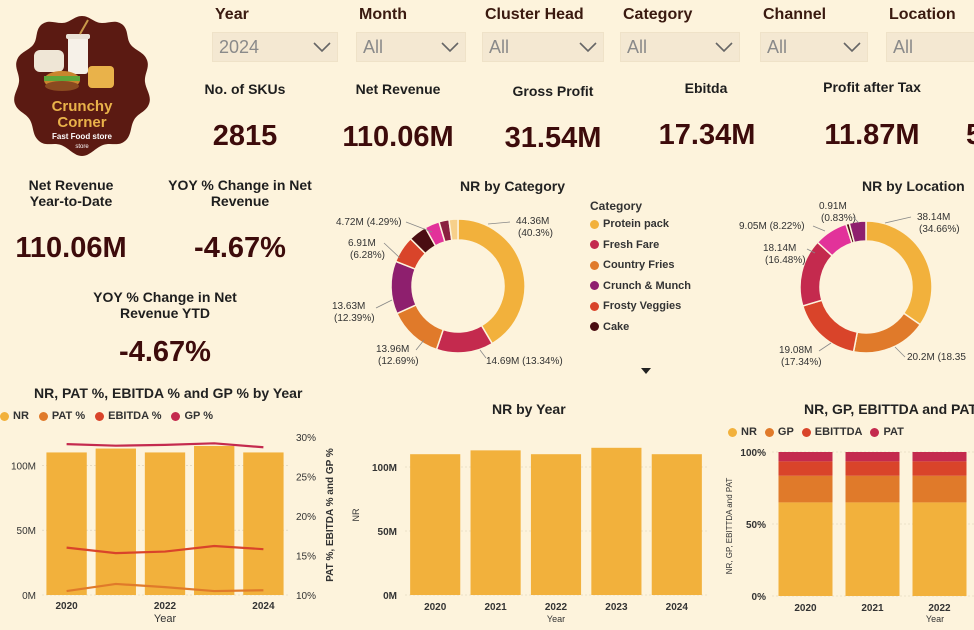  Describe the element at coordinates (165, 305) in the screenshot. I see `yoy-ytd-label: YOY % Change in Net Revenue YTD` at that location.